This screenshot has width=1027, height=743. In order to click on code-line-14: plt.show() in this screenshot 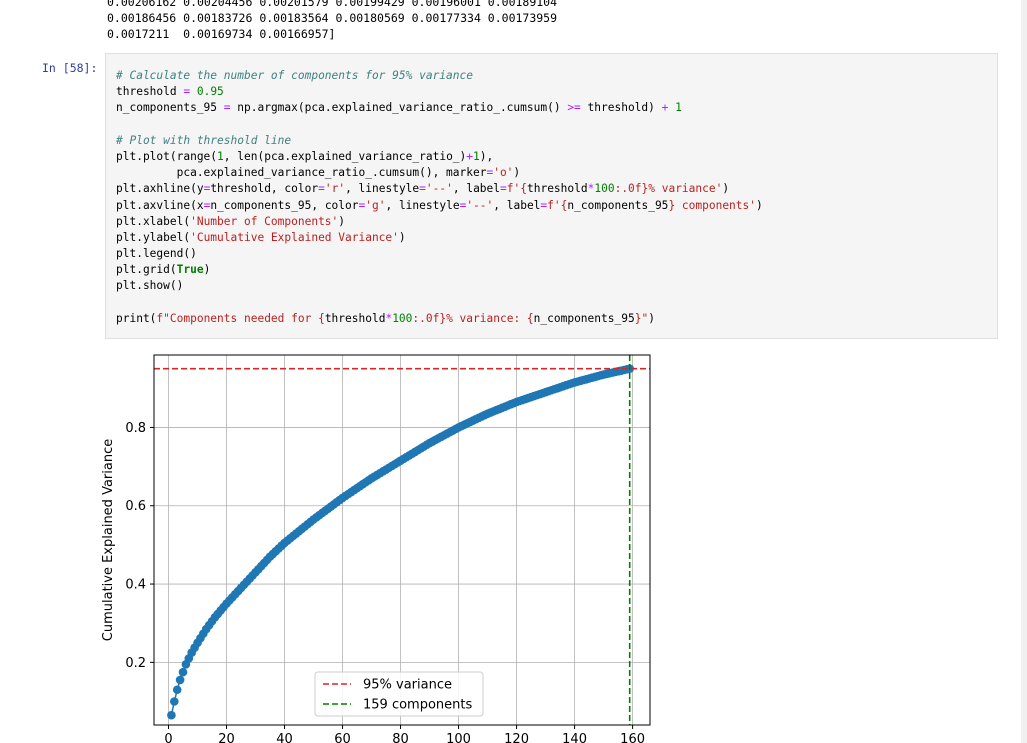, I will do `click(150, 286)`.